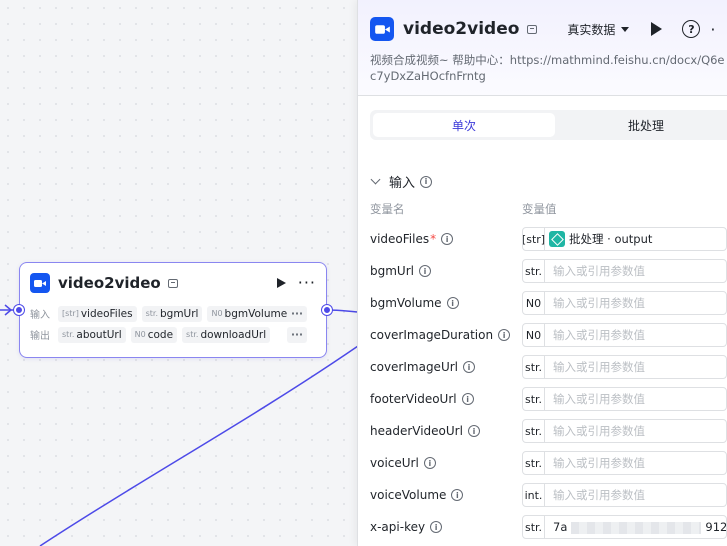 This screenshot has width=727, height=546. I want to click on tab-single: 单次, so click(464, 125).